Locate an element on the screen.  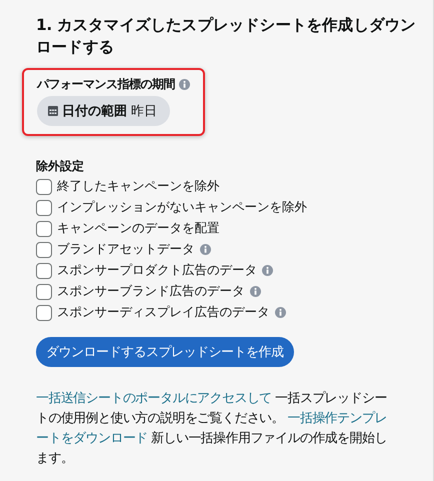
checkbox-label: キャンペーンのデータを配置 is located at coordinates (138, 228).